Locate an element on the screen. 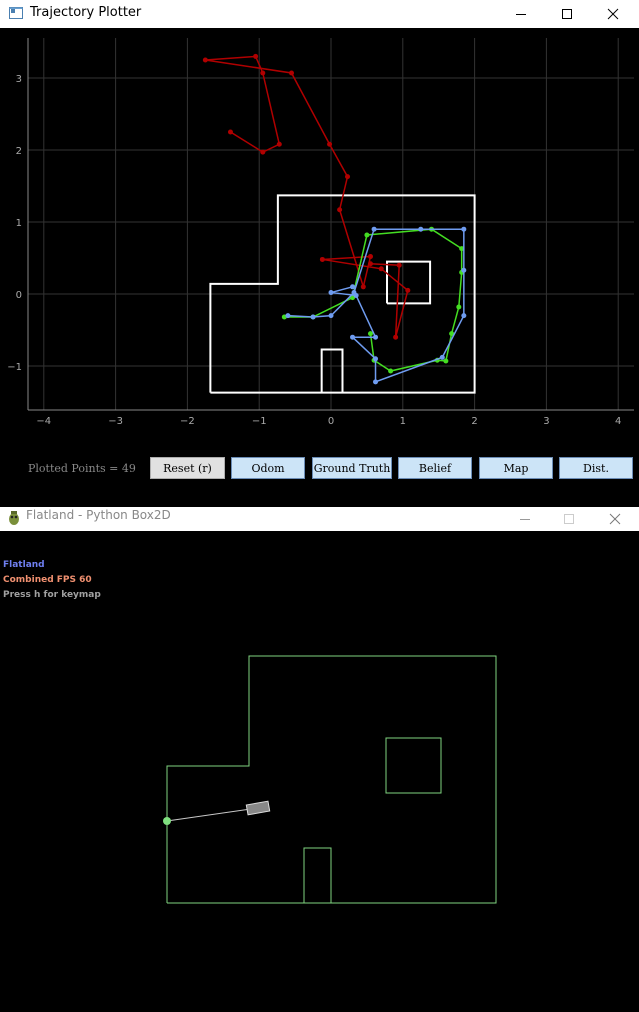 This screenshot has width=639, height=1012. y-tick-label: 0 is located at coordinates (19, 295).